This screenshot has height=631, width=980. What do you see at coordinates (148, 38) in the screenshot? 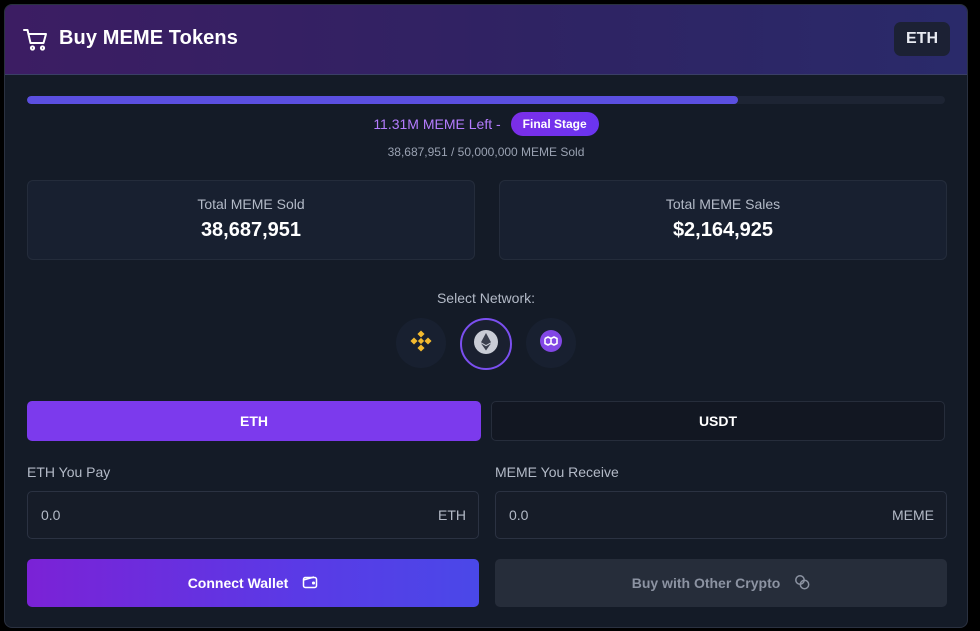
I see `page-title: Buy MEME Tokens` at bounding box center [148, 38].